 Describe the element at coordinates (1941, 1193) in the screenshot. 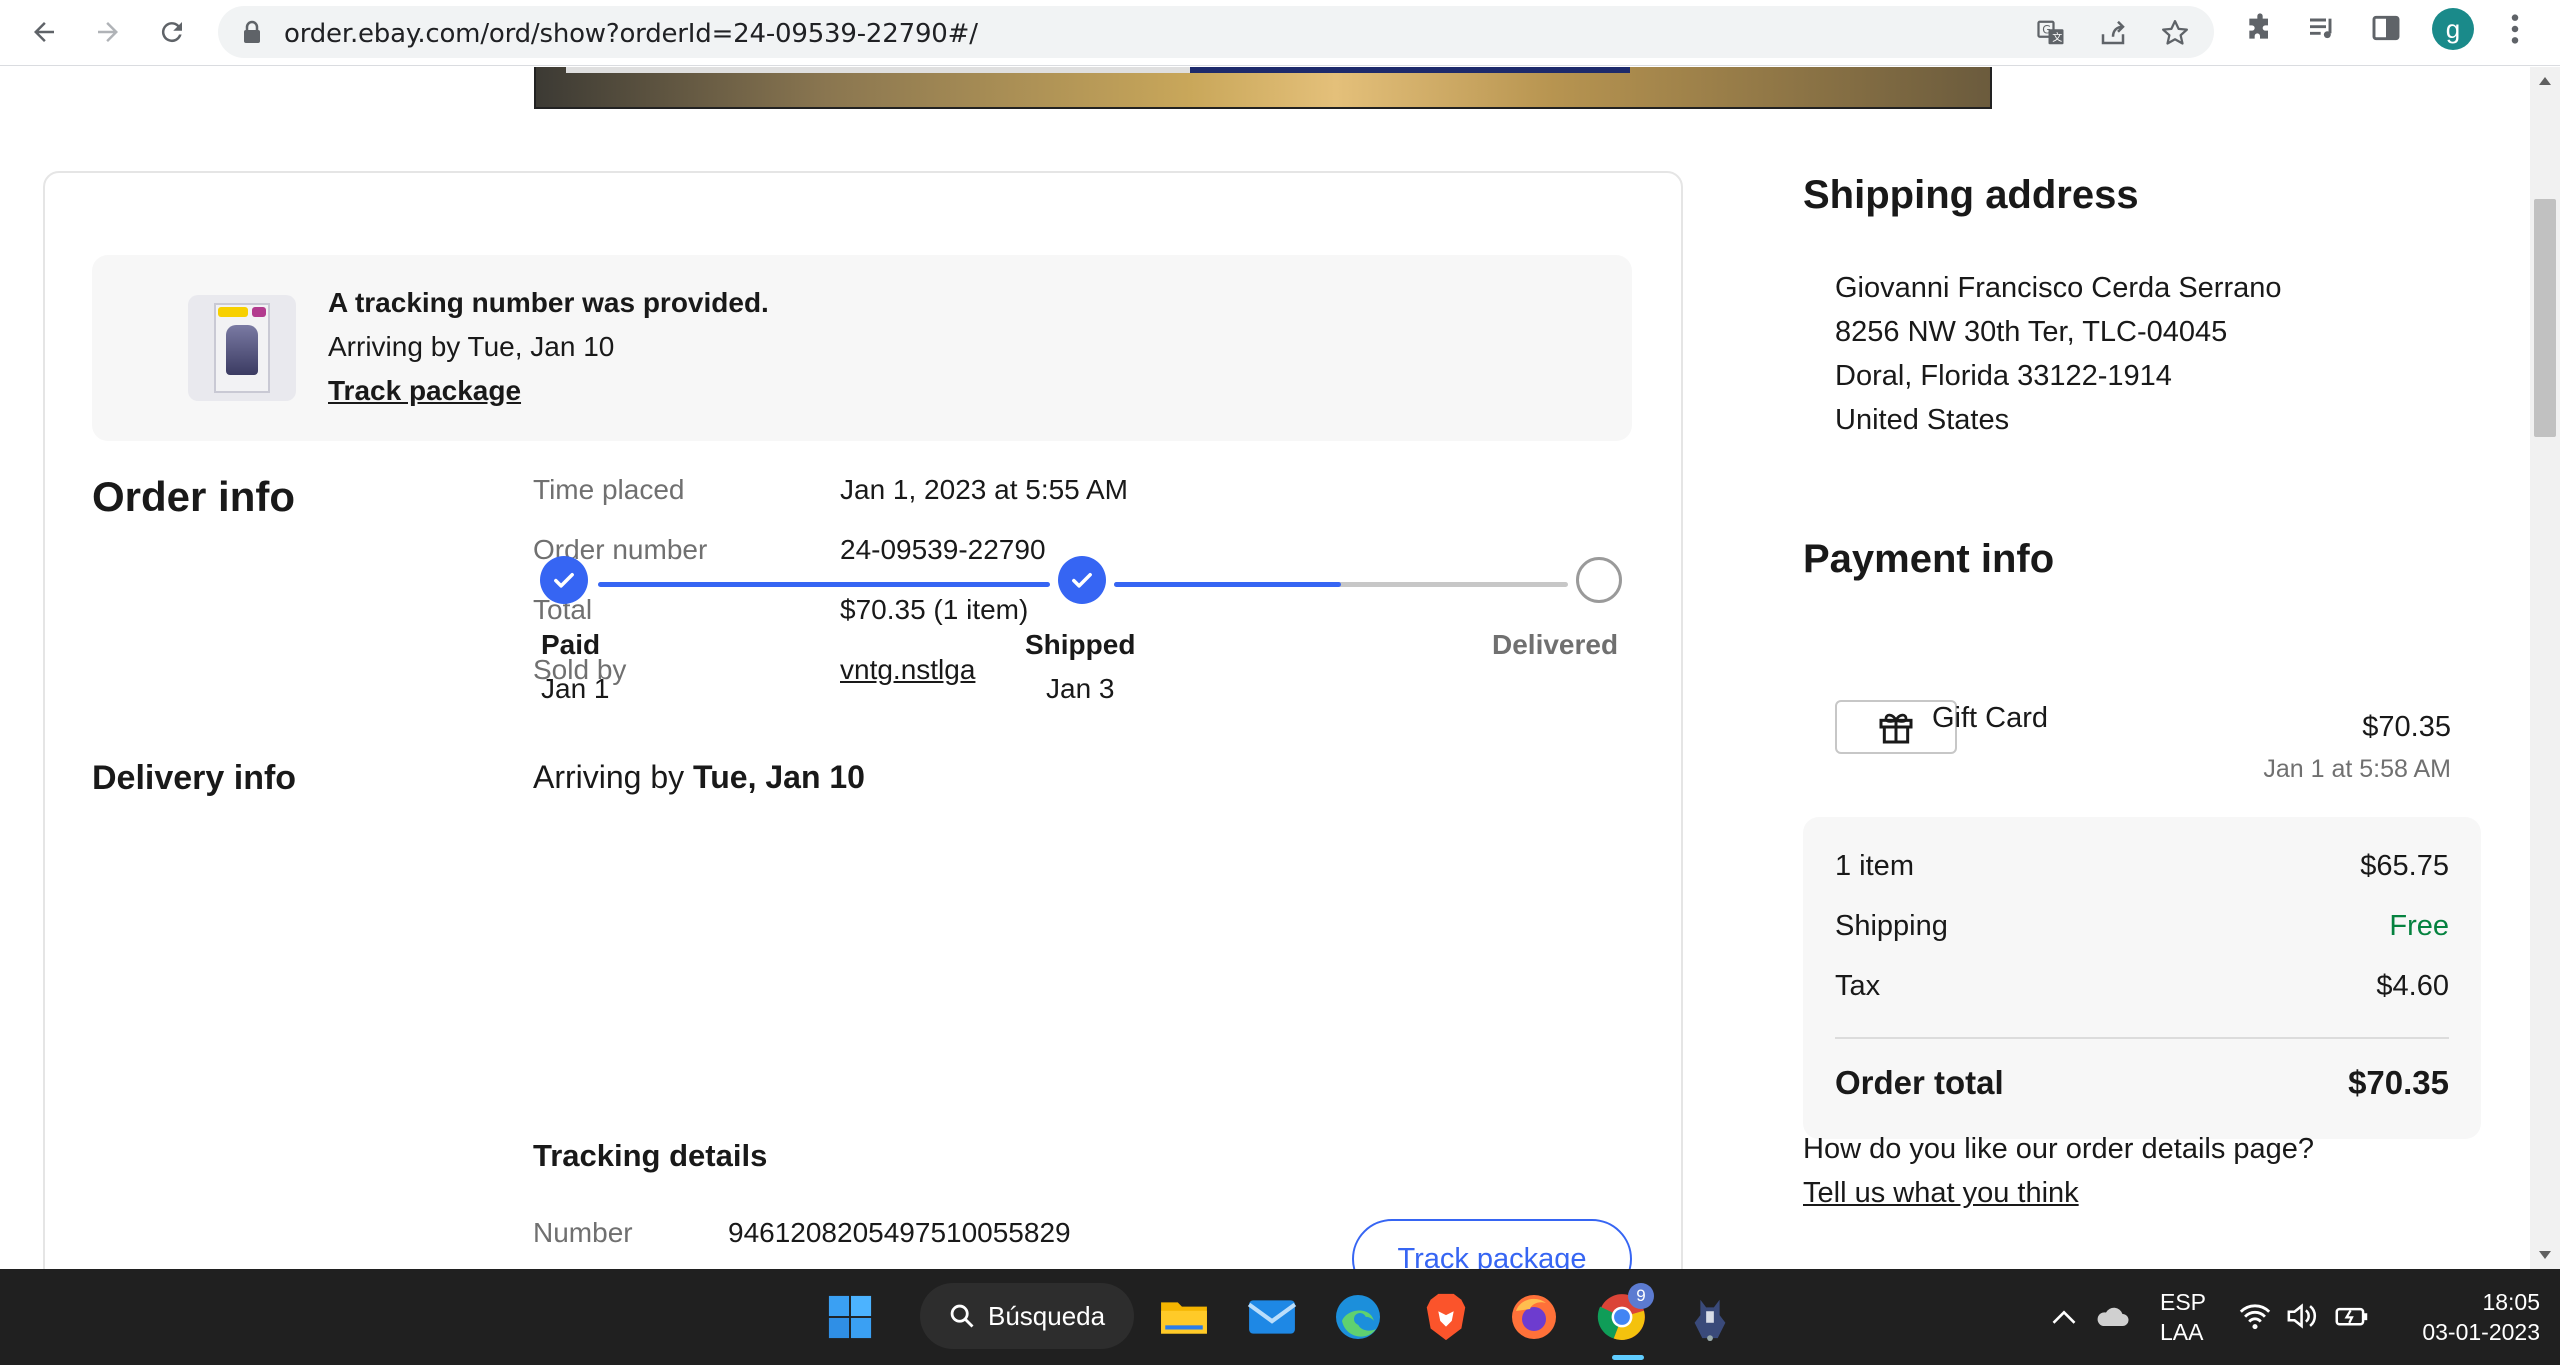

I see `feedback-link: Tell us what you think` at that location.